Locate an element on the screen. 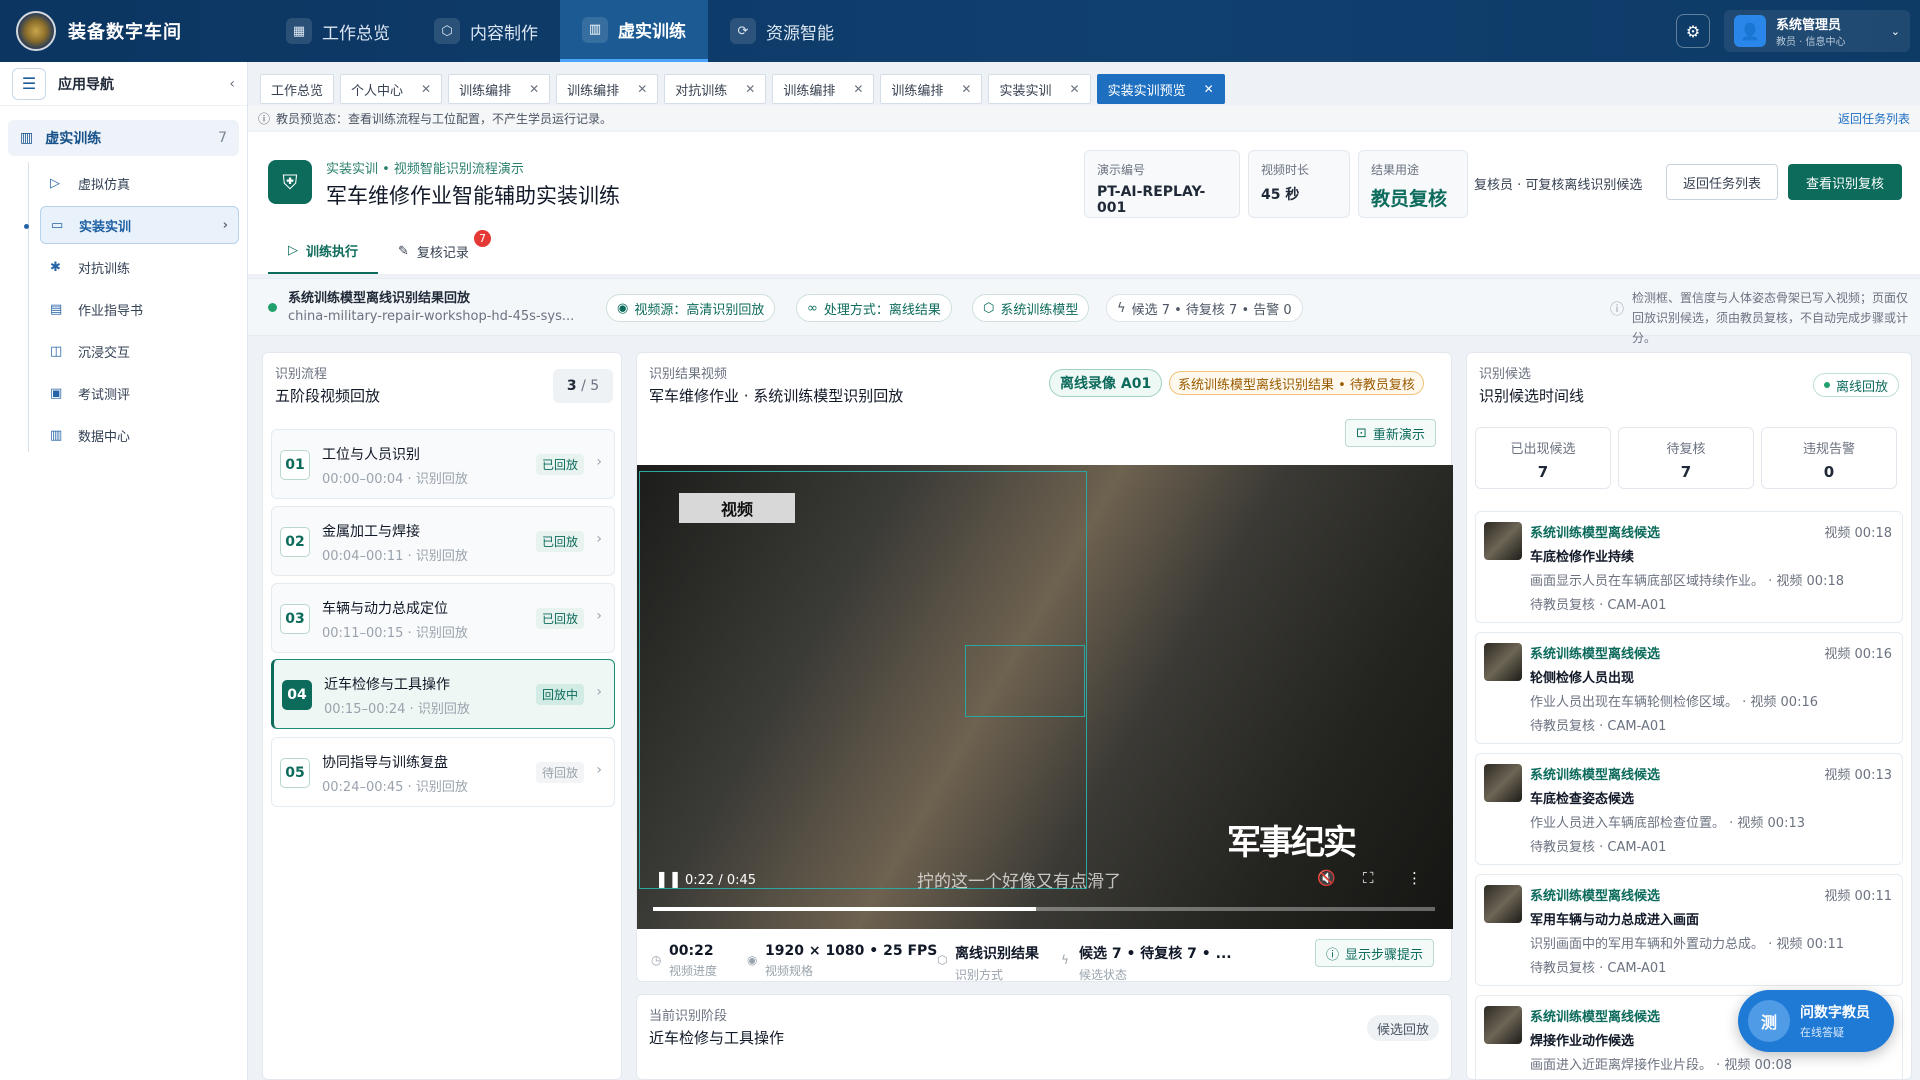 This screenshot has width=1920, height=1080. video-progress-bar is located at coordinates (1044, 909).